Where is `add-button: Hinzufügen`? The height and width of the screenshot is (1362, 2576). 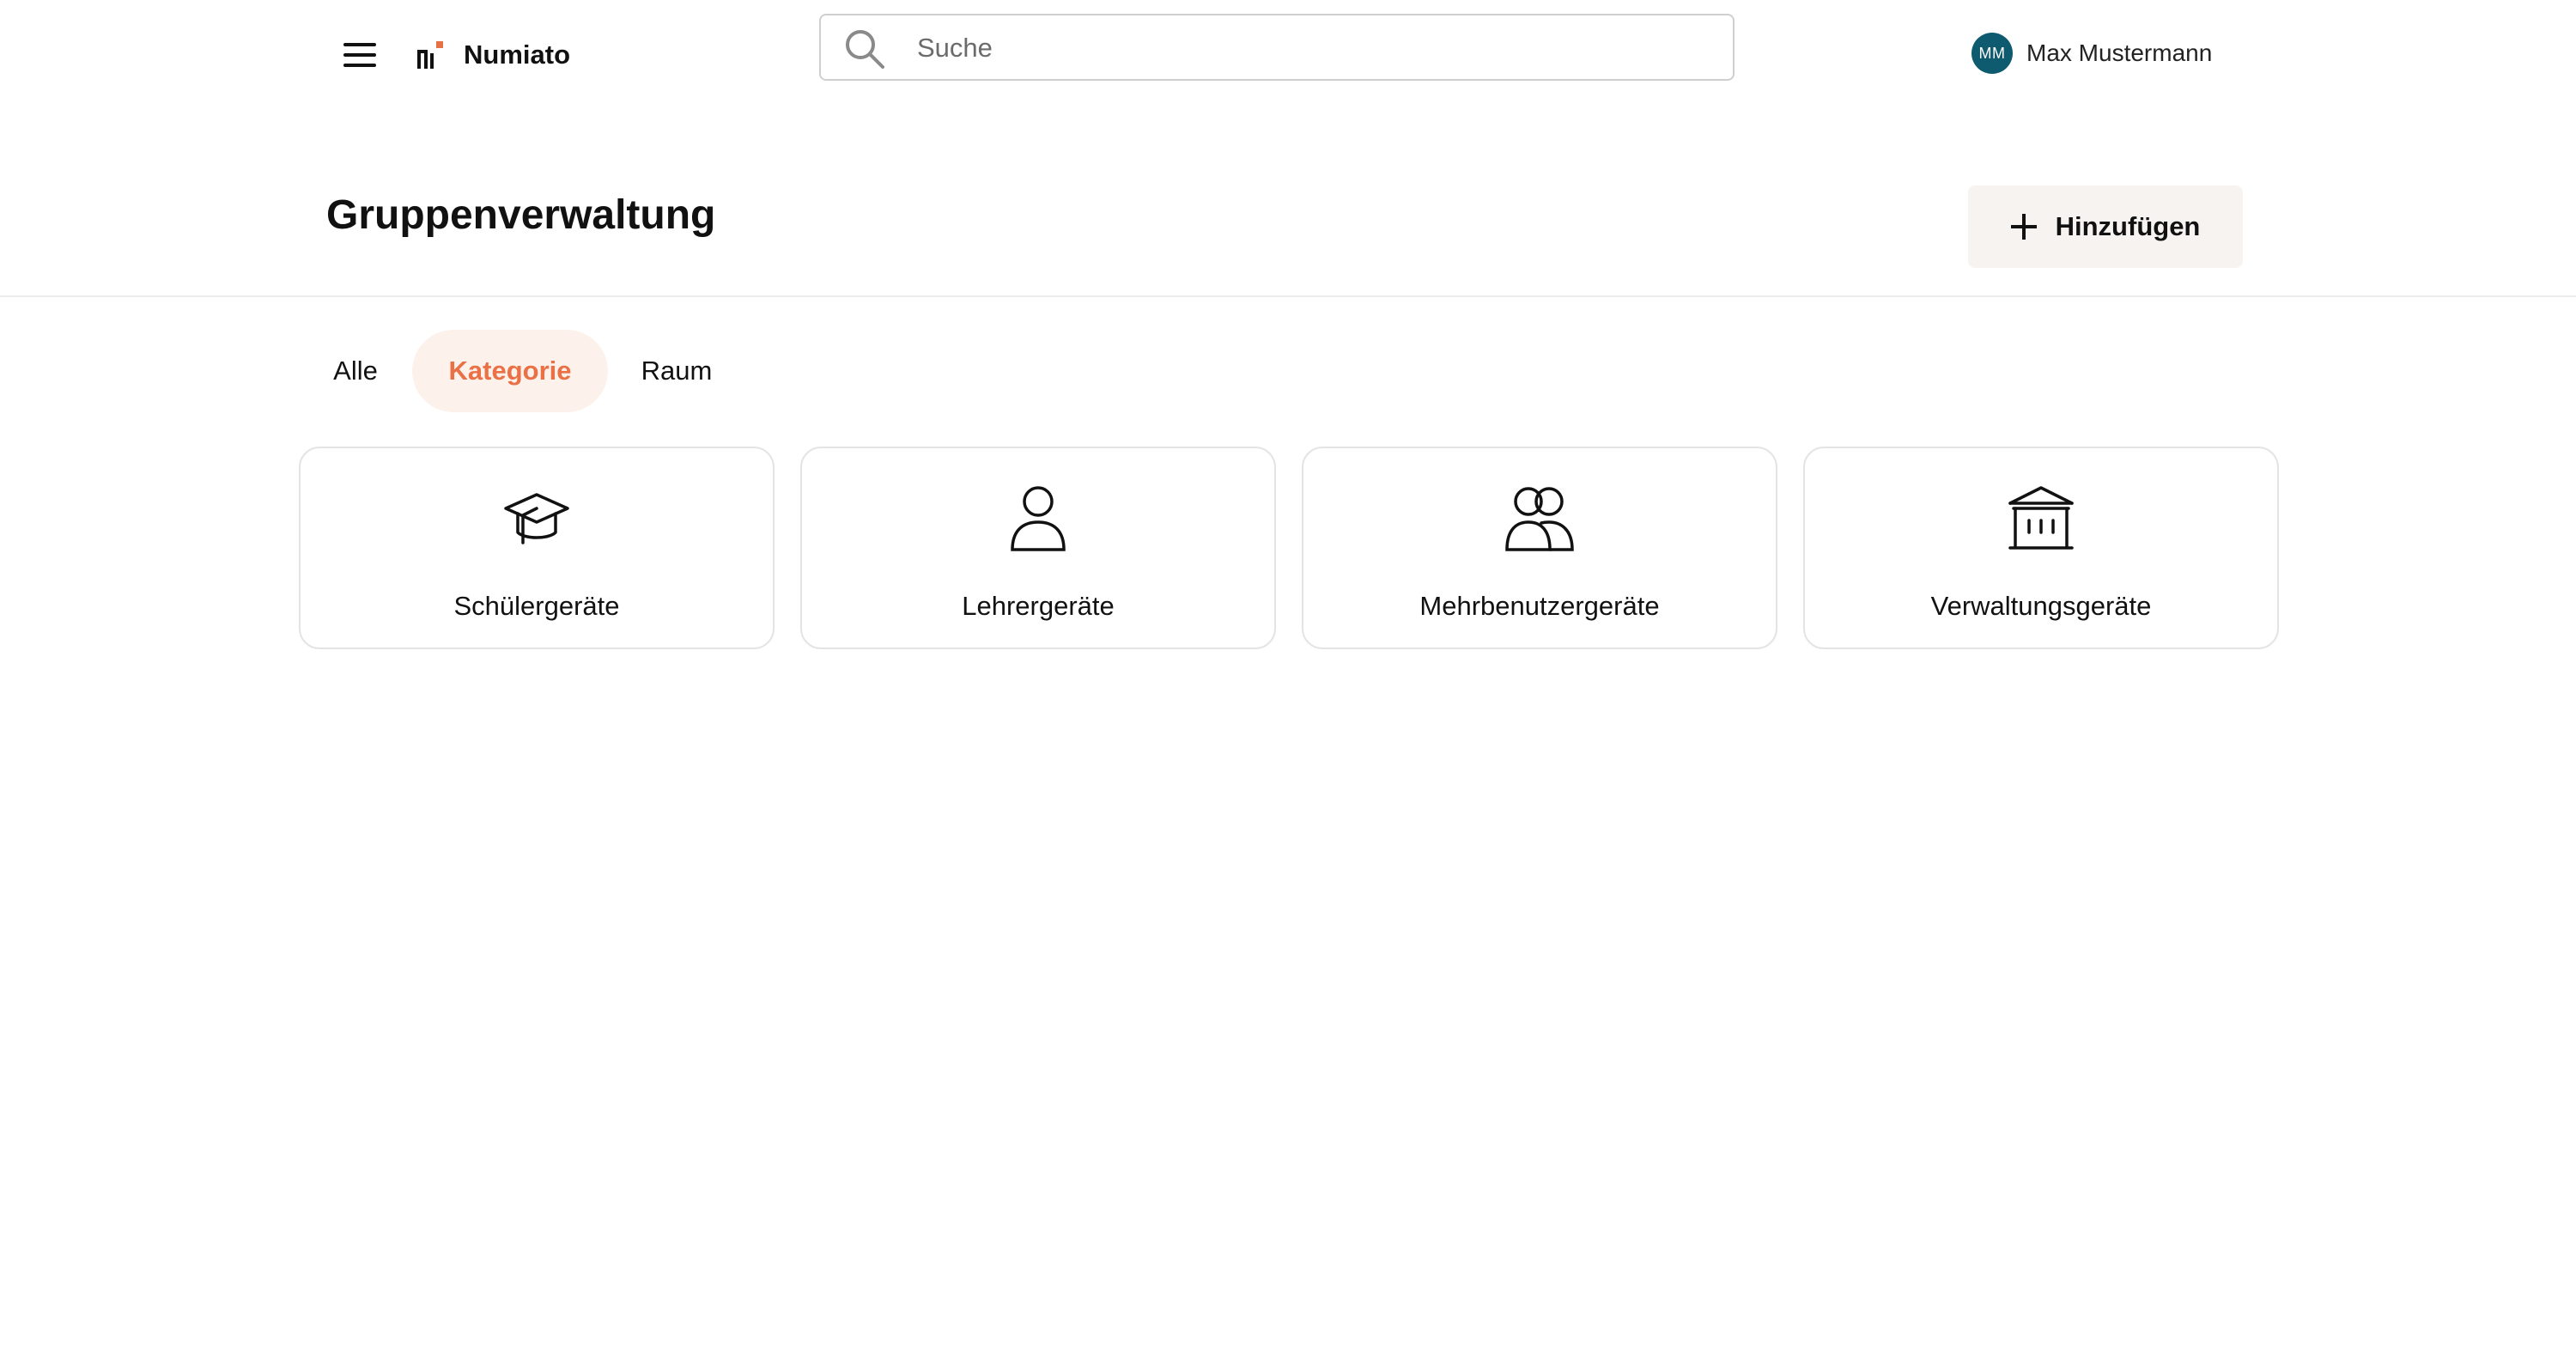
add-button: Hinzufügen is located at coordinates (2105, 226).